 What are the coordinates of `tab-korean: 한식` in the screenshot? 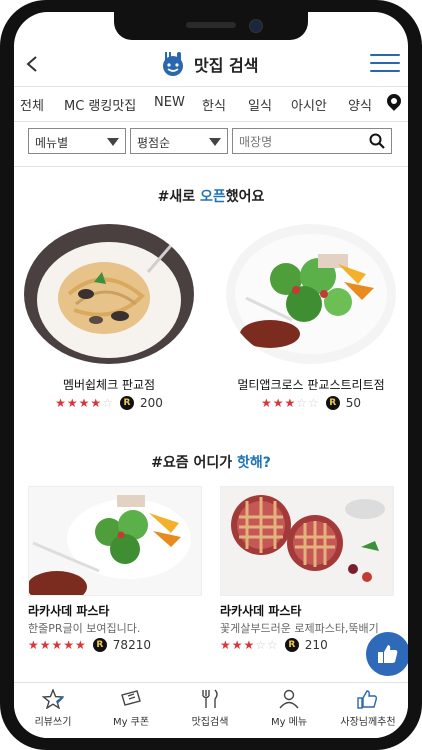 It's located at (214, 104).